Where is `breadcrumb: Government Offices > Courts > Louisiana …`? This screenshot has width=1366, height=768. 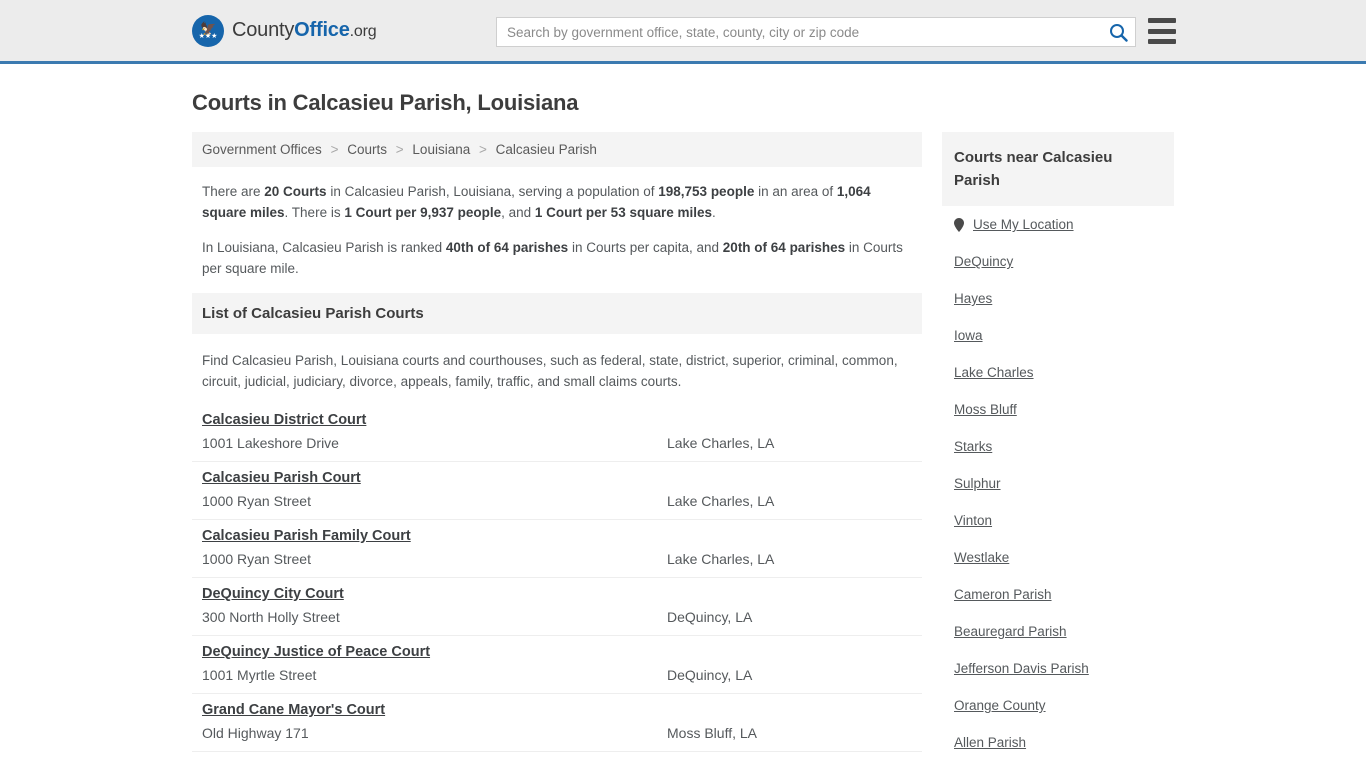
breadcrumb: Government Offices > Courts > Louisiana … is located at coordinates (557, 149).